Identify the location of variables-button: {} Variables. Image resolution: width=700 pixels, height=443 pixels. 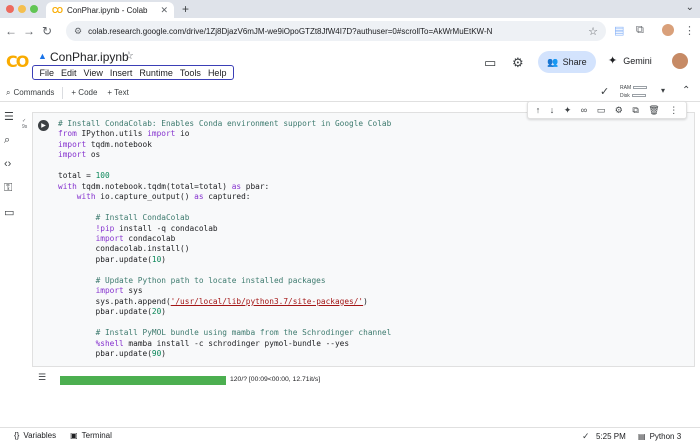
(35, 435).